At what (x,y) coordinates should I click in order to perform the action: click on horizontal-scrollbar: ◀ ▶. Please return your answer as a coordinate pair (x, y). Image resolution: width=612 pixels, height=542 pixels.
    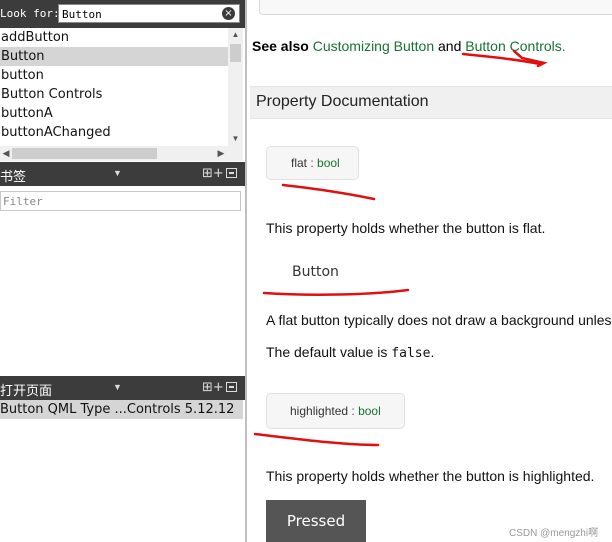
    Looking at the image, I should click on (121, 153).